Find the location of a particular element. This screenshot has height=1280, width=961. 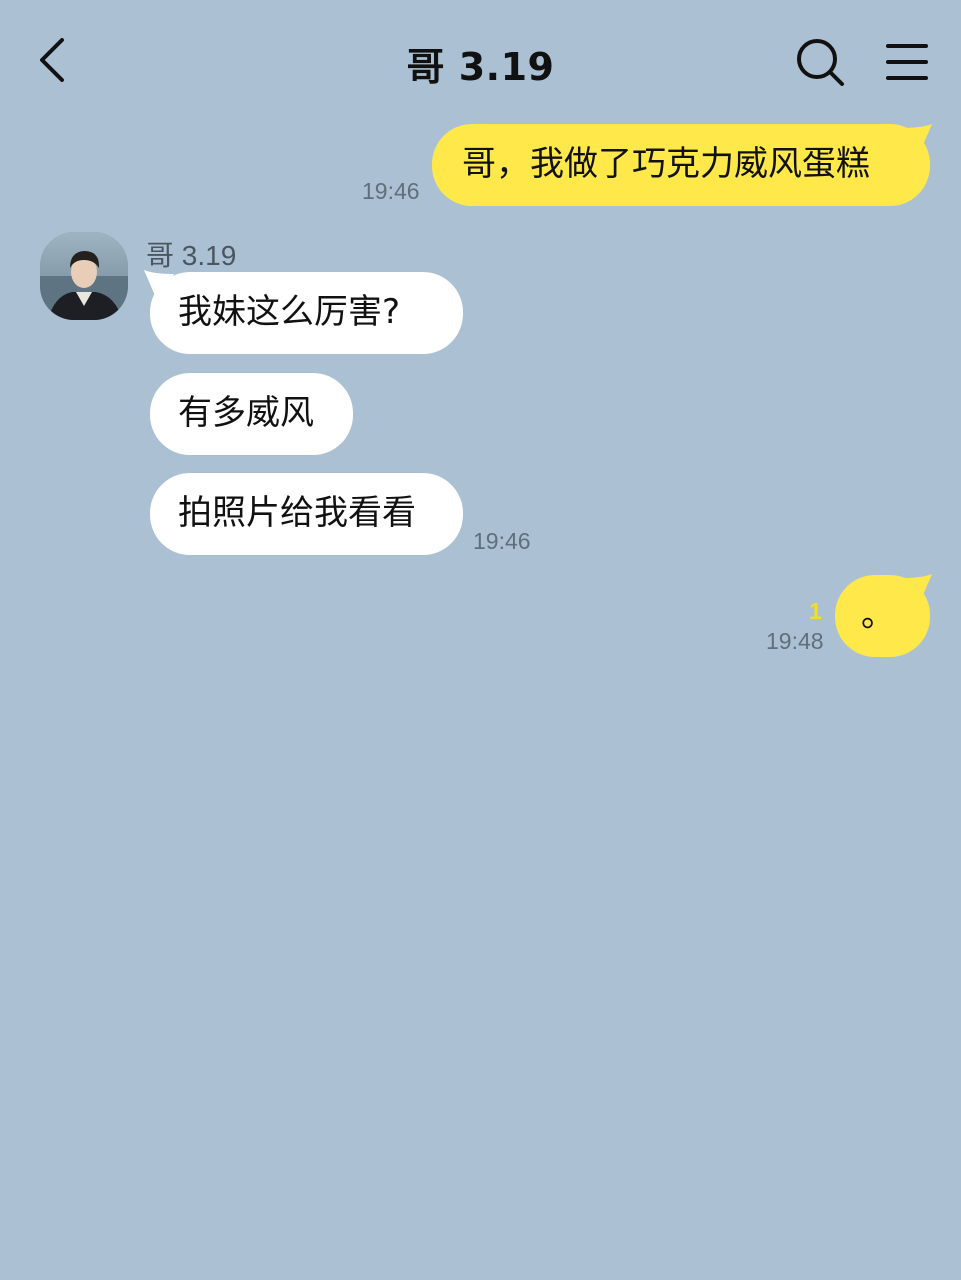

message-text: 我妹这么厉害? is located at coordinates (289, 312).